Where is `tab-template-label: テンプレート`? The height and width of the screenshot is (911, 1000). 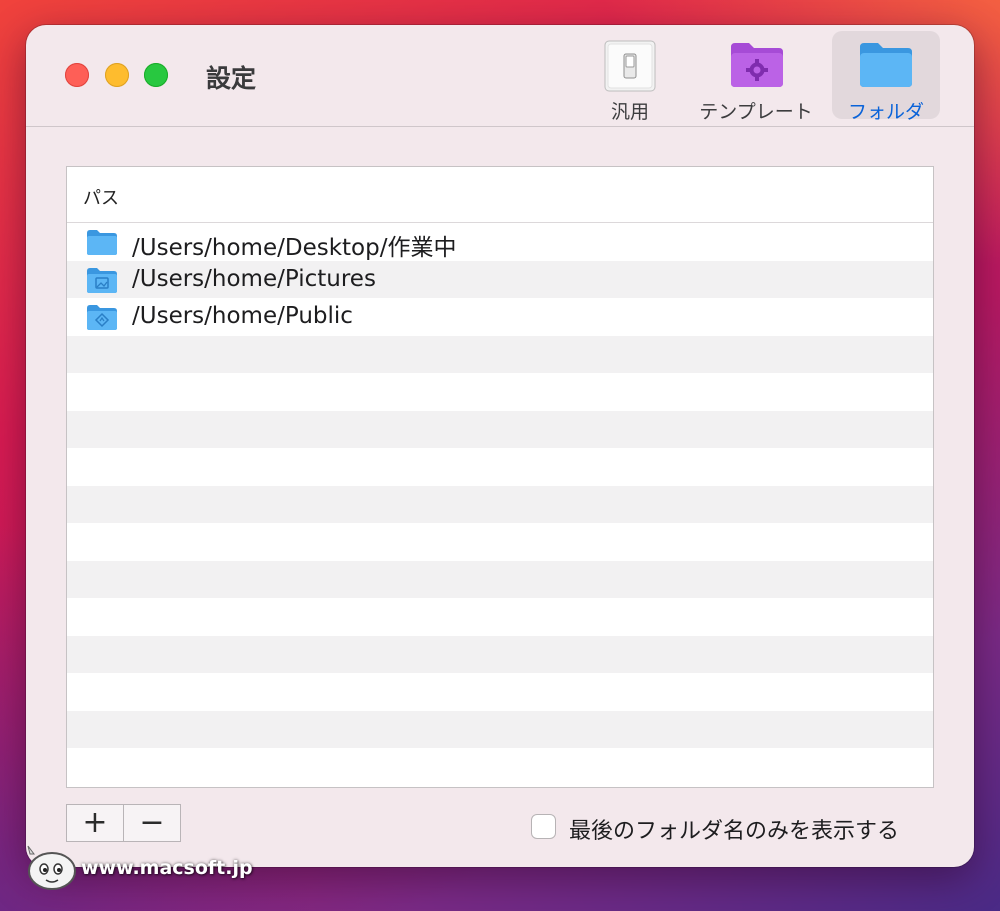 tab-template-label: テンプレート is located at coordinates (756, 112).